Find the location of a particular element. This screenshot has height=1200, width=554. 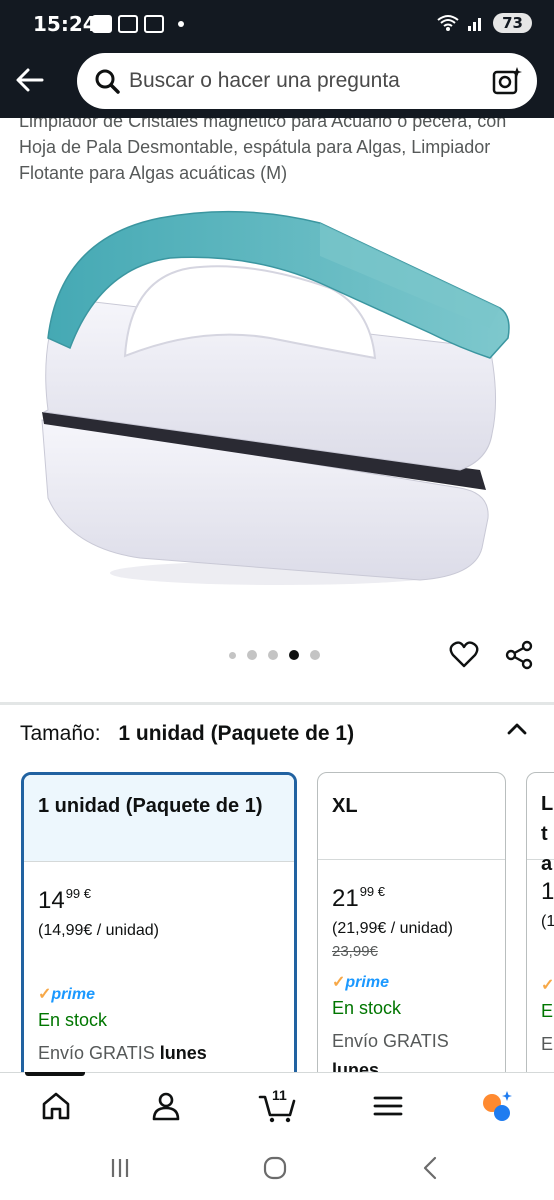

image-carousel-dots is located at coordinates (274, 655).